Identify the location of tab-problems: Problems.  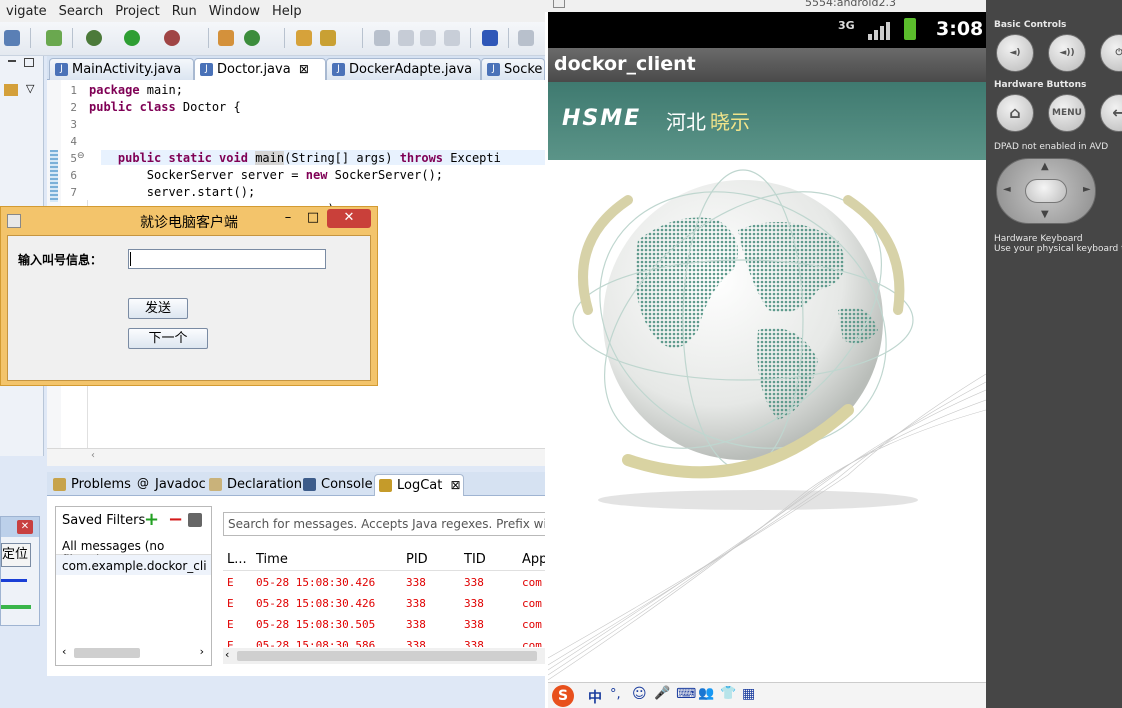
(92, 485).